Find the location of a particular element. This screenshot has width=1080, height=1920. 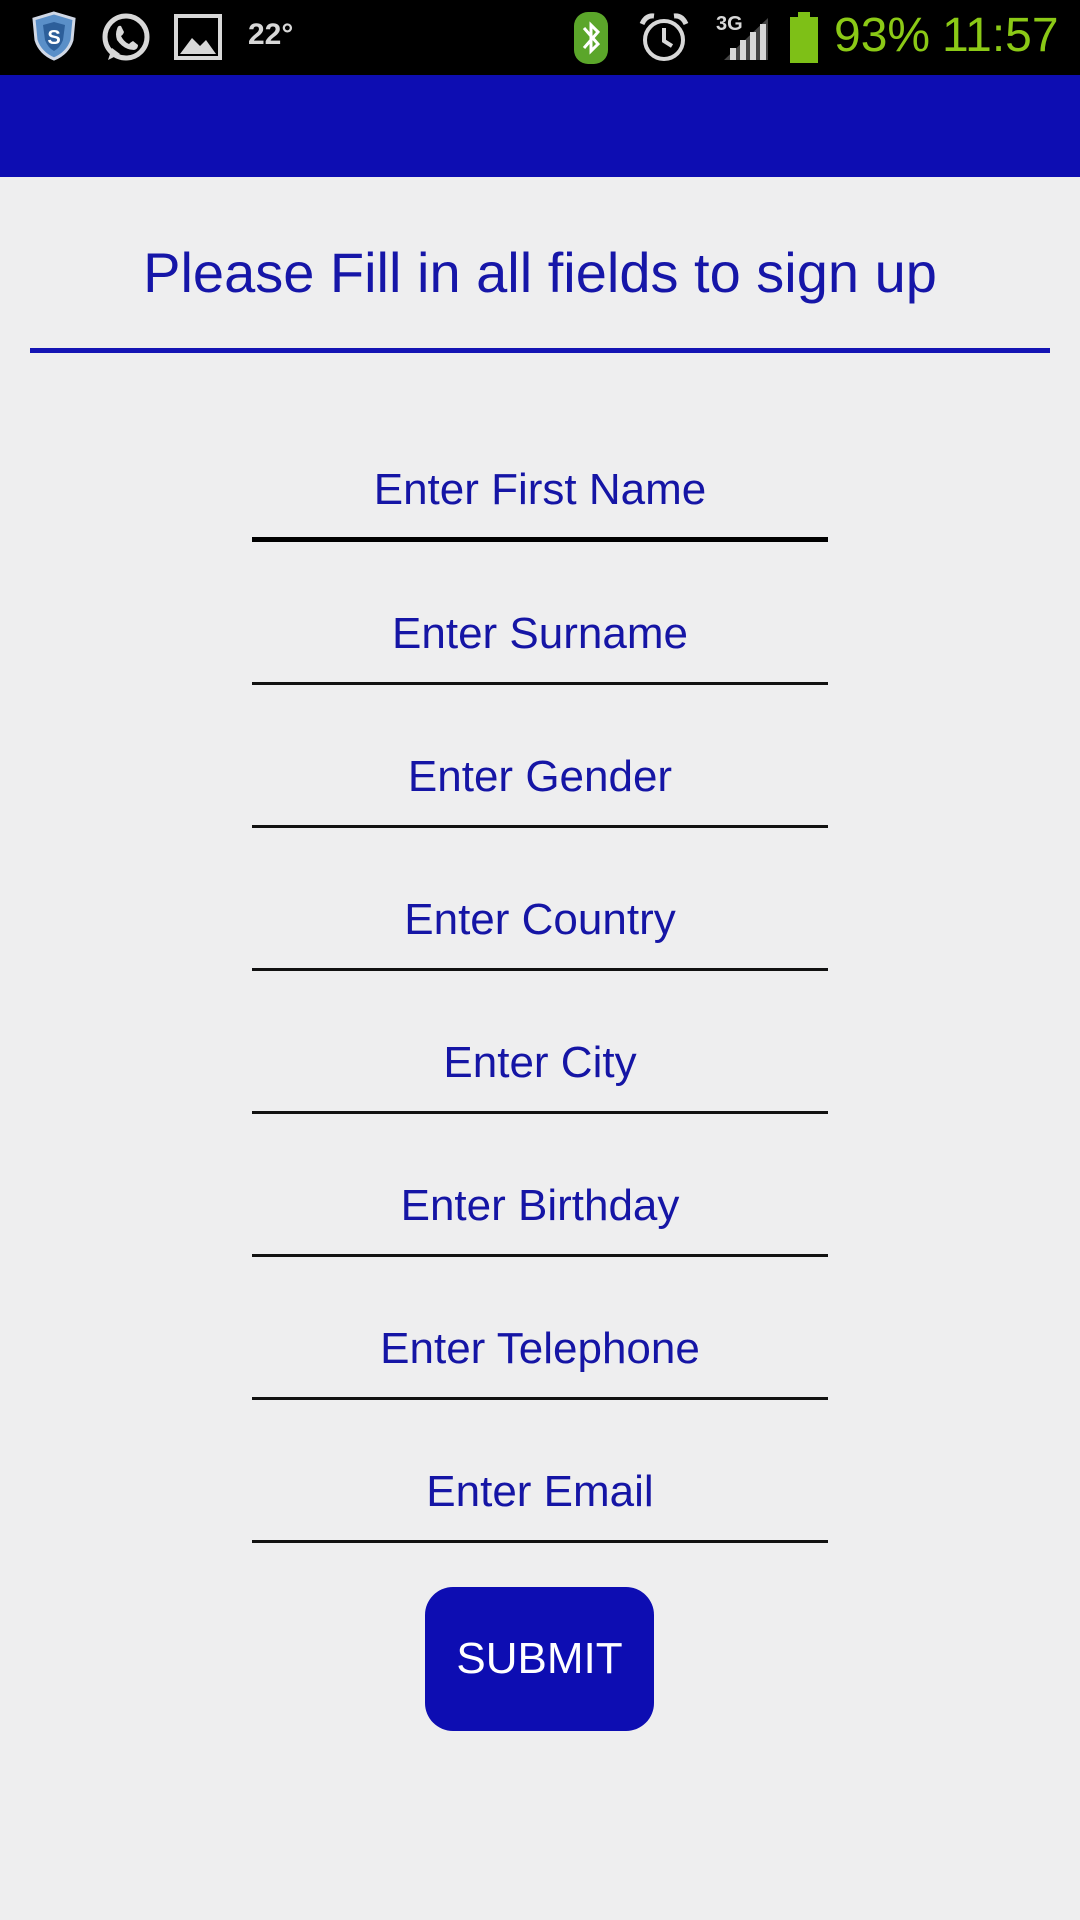

network-type-text: 3G is located at coordinates (729, 24).